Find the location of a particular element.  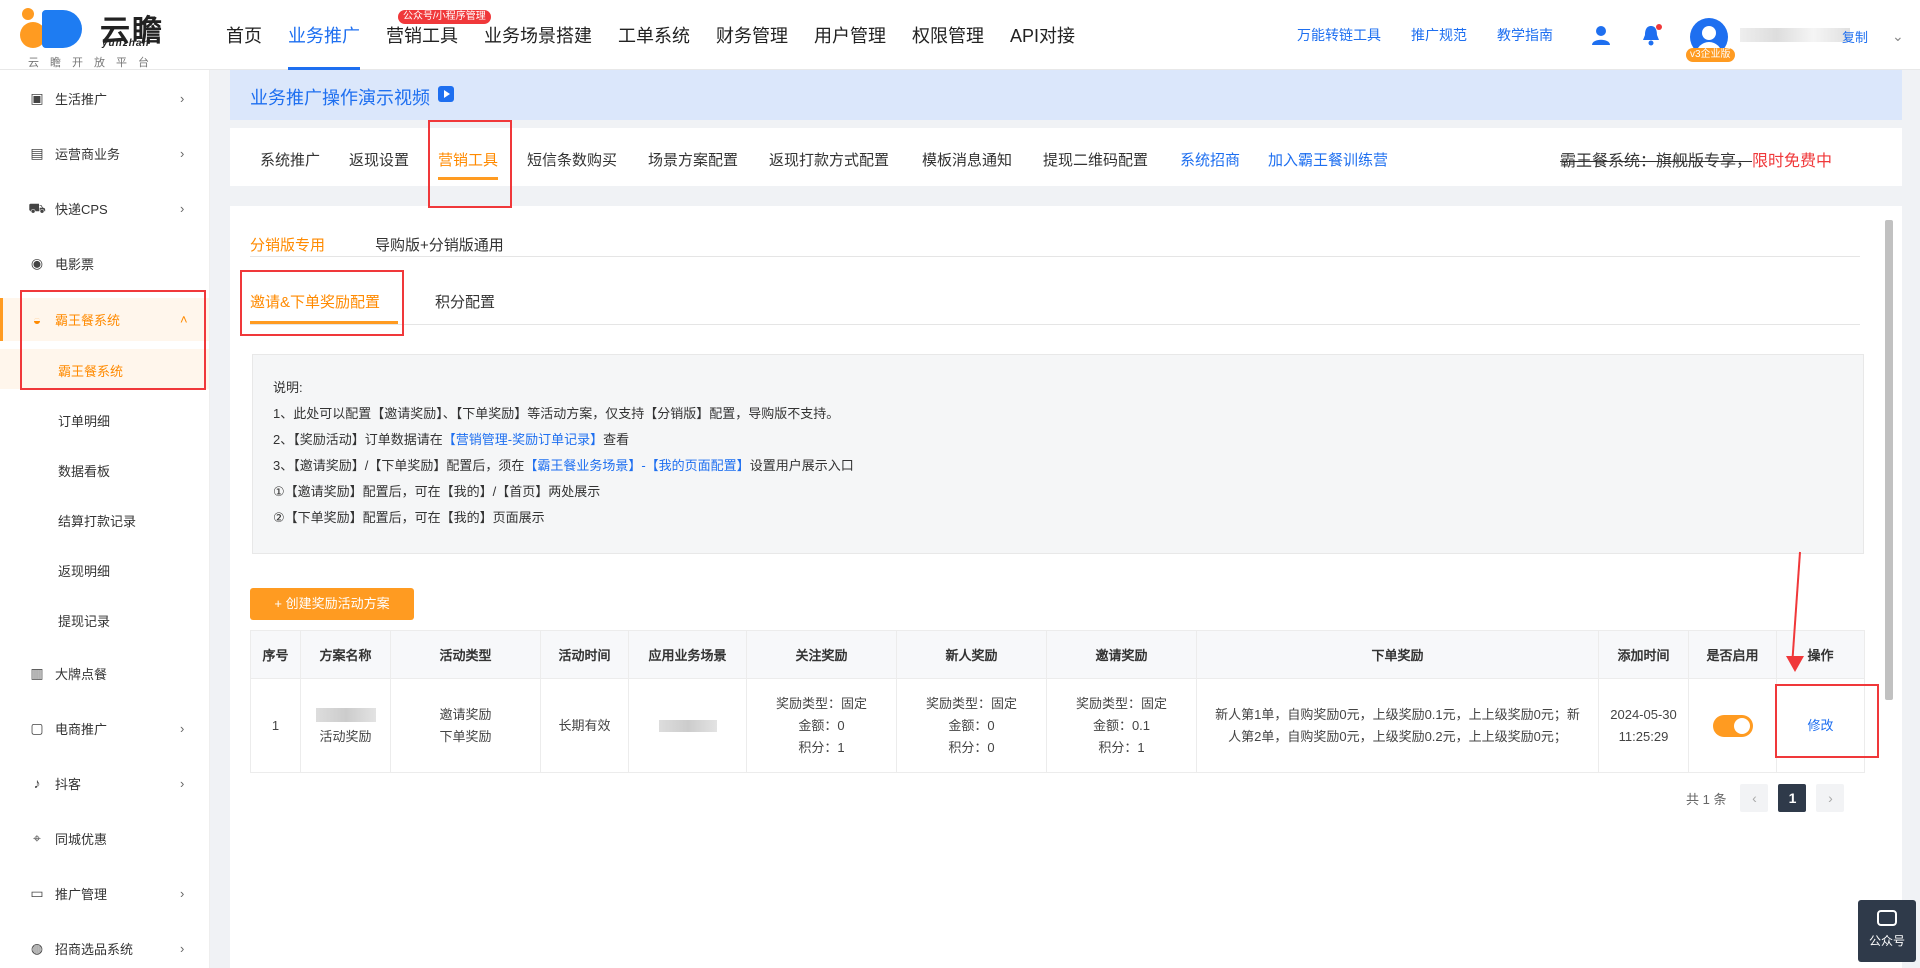

logo: 云瞻 yunzhan 云瞻开放平台 is located at coordinates (95, 36).